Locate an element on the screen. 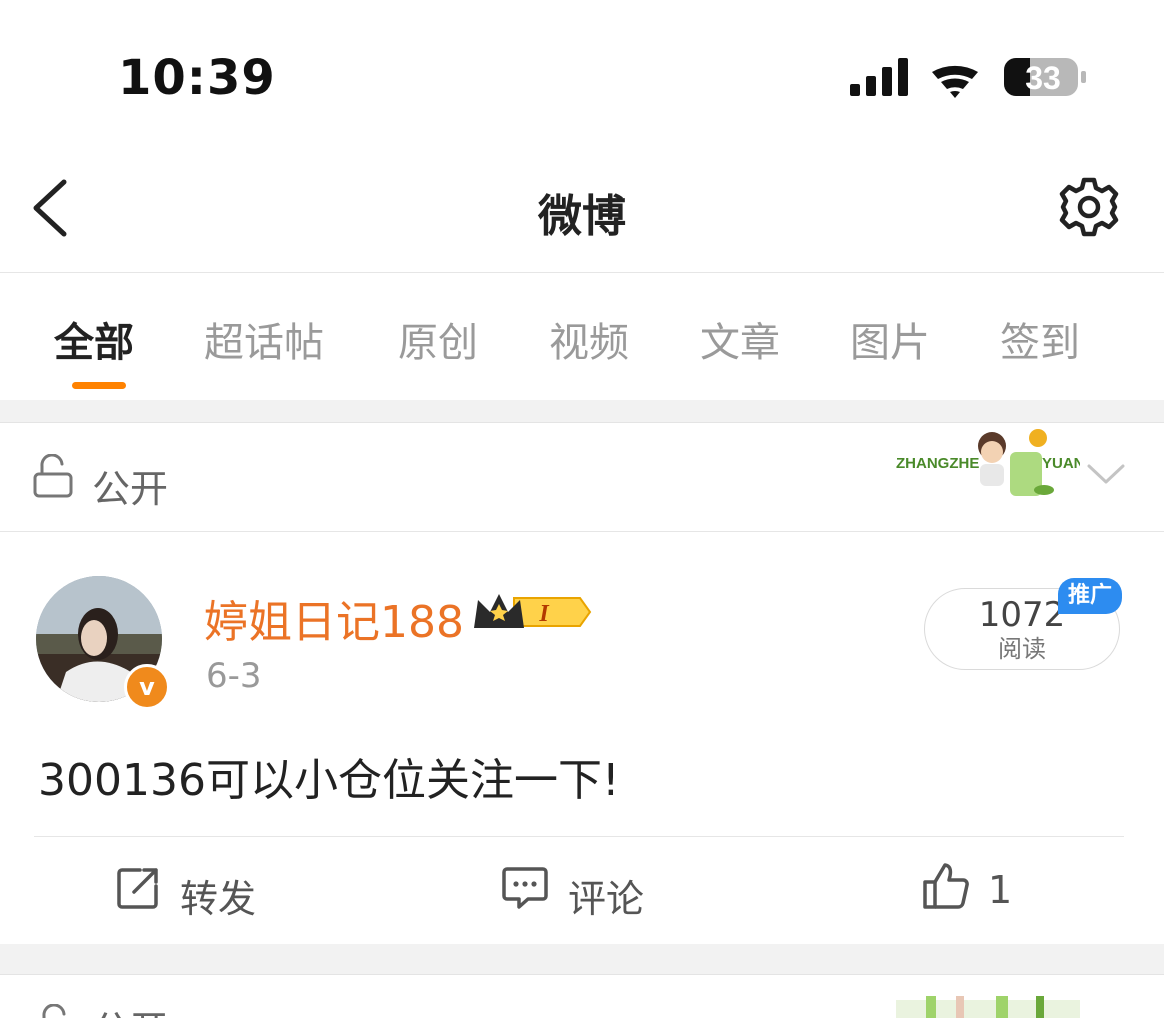 The width and height of the screenshot is (1164, 1018). action-divider is located at coordinates (579, 836).